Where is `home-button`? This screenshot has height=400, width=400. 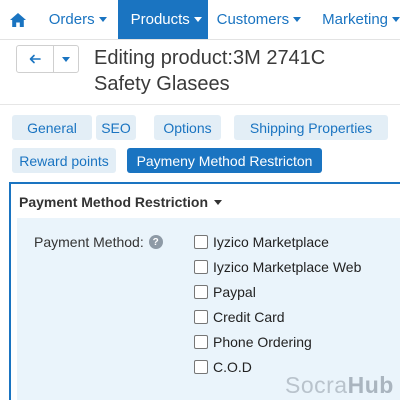
home-button is located at coordinates (18, 19).